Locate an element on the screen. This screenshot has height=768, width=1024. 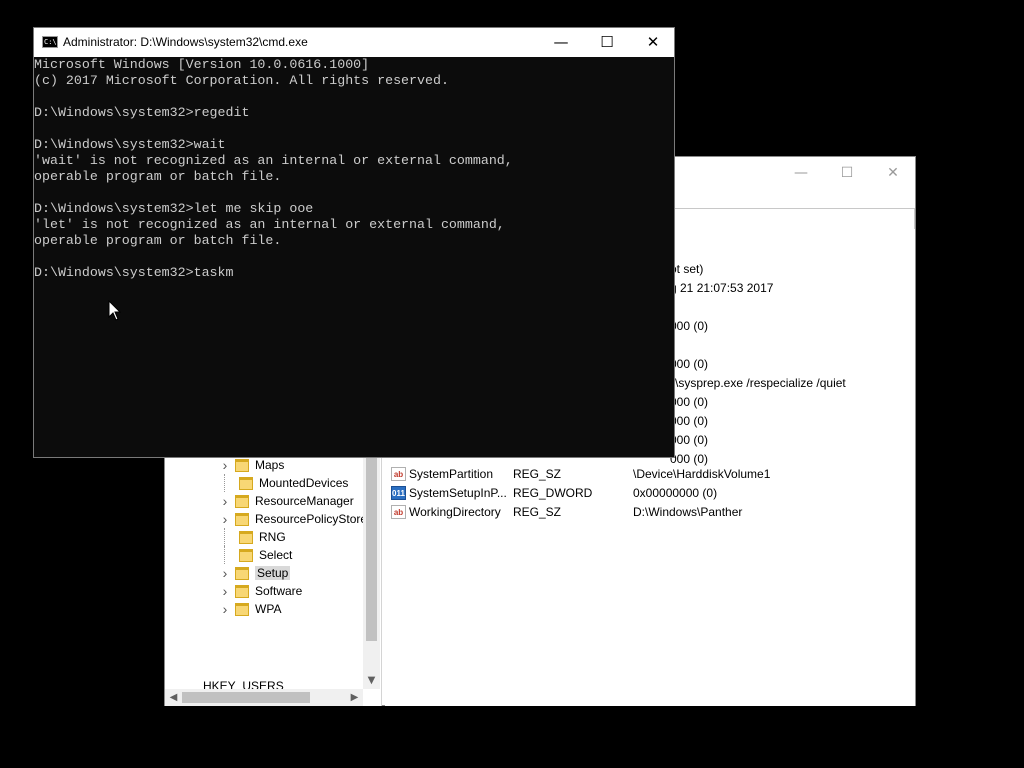
tree-item-wpa: › WPA is located at coordinates (250, 609).